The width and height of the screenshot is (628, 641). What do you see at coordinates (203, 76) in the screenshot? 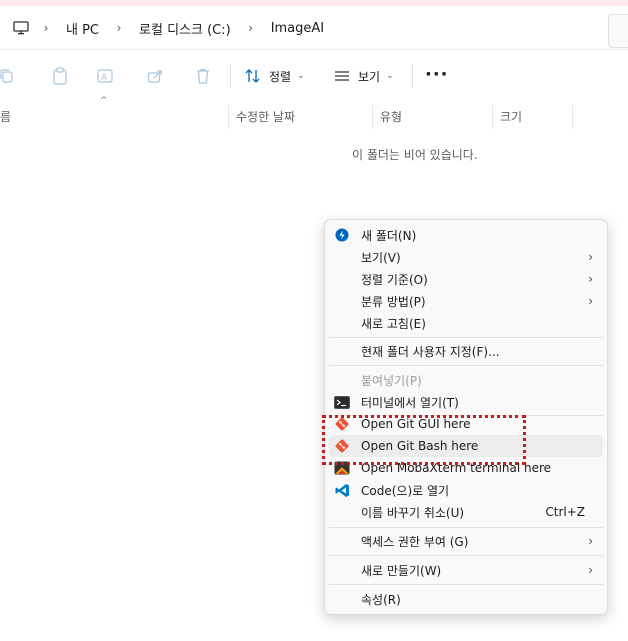
I see `delete-icon` at bounding box center [203, 76].